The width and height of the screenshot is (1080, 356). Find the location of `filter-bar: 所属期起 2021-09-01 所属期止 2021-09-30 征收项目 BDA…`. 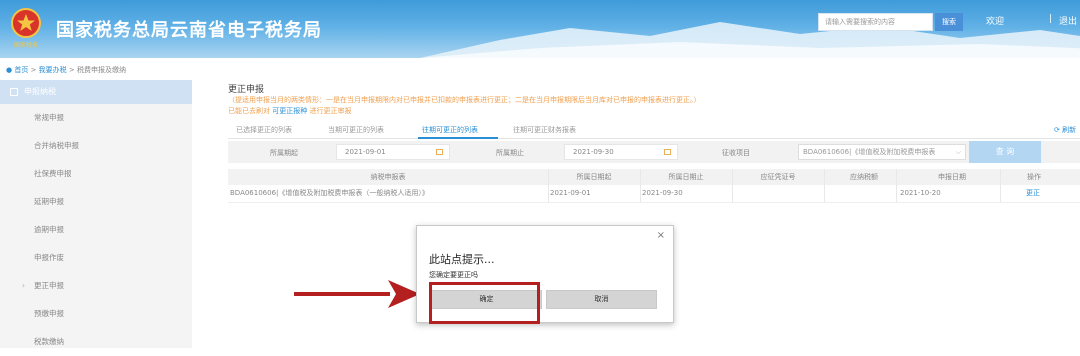

filter-bar: 所属期起 2021-09-01 所属期止 2021-09-30 征收项目 BDA… is located at coordinates (654, 152).